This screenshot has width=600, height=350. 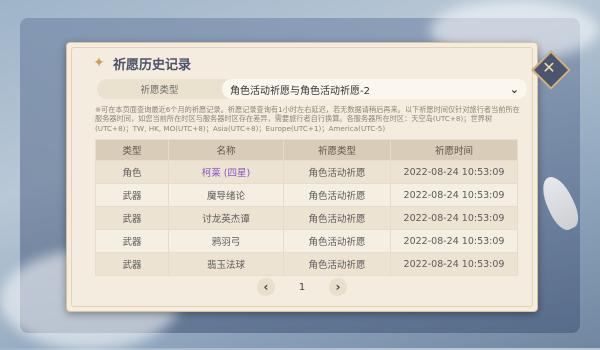 What do you see at coordinates (337, 150) in the screenshot?
I see `column-header-wish-type: 祈愿类型` at bounding box center [337, 150].